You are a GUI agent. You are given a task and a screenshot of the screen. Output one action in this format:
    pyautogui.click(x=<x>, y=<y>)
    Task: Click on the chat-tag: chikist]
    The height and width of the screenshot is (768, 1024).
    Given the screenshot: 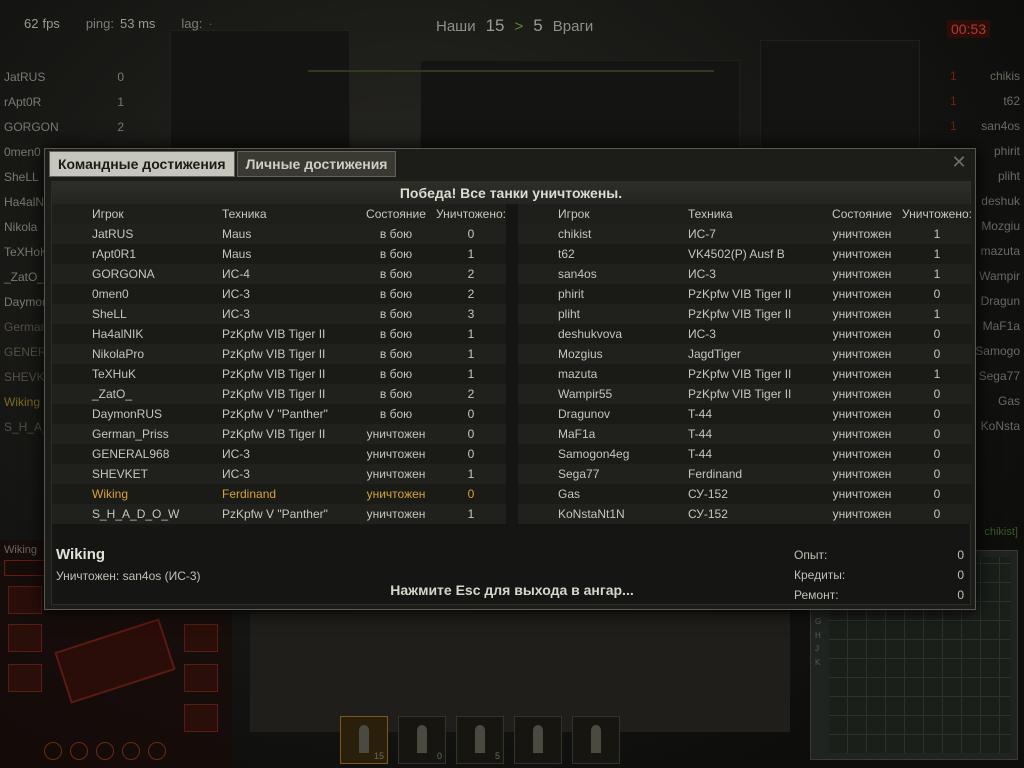 What is the action you would take?
    pyautogui.click(x=1001, y=532)
    